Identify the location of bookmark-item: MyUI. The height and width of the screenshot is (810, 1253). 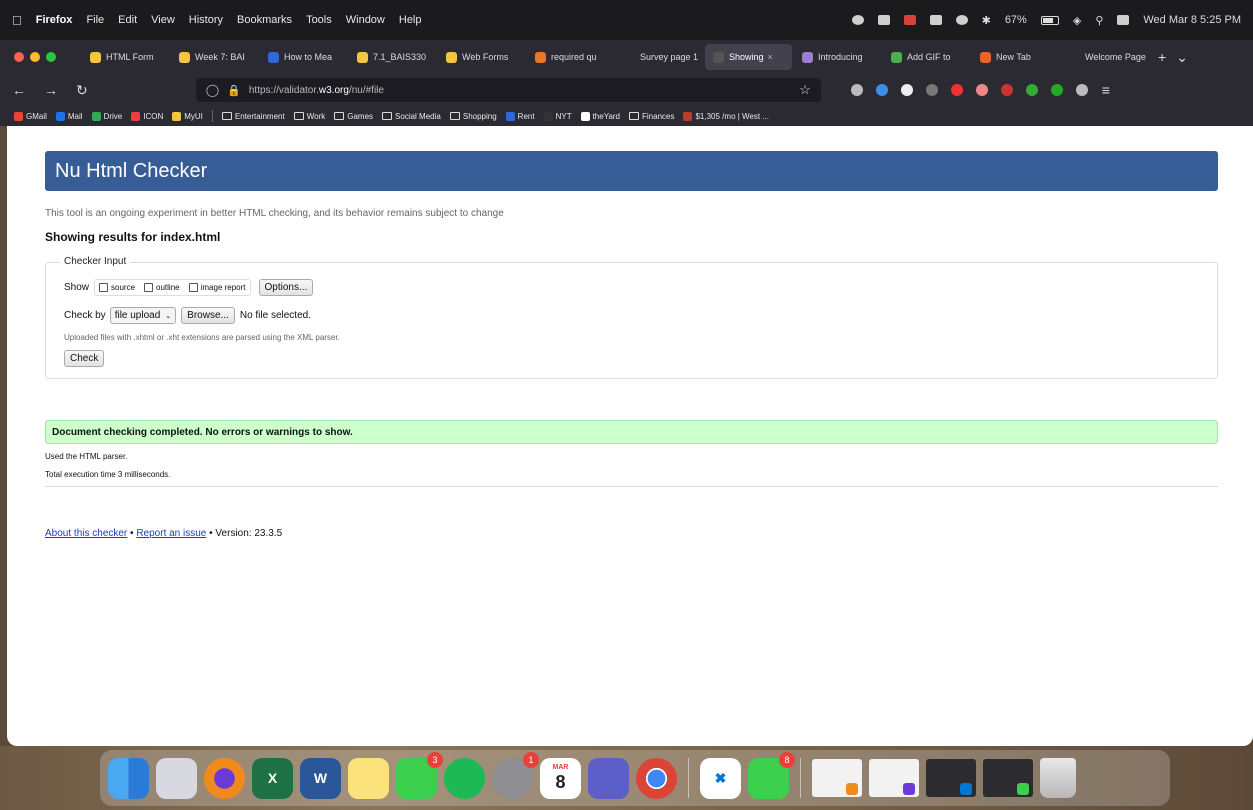
(187, 116).